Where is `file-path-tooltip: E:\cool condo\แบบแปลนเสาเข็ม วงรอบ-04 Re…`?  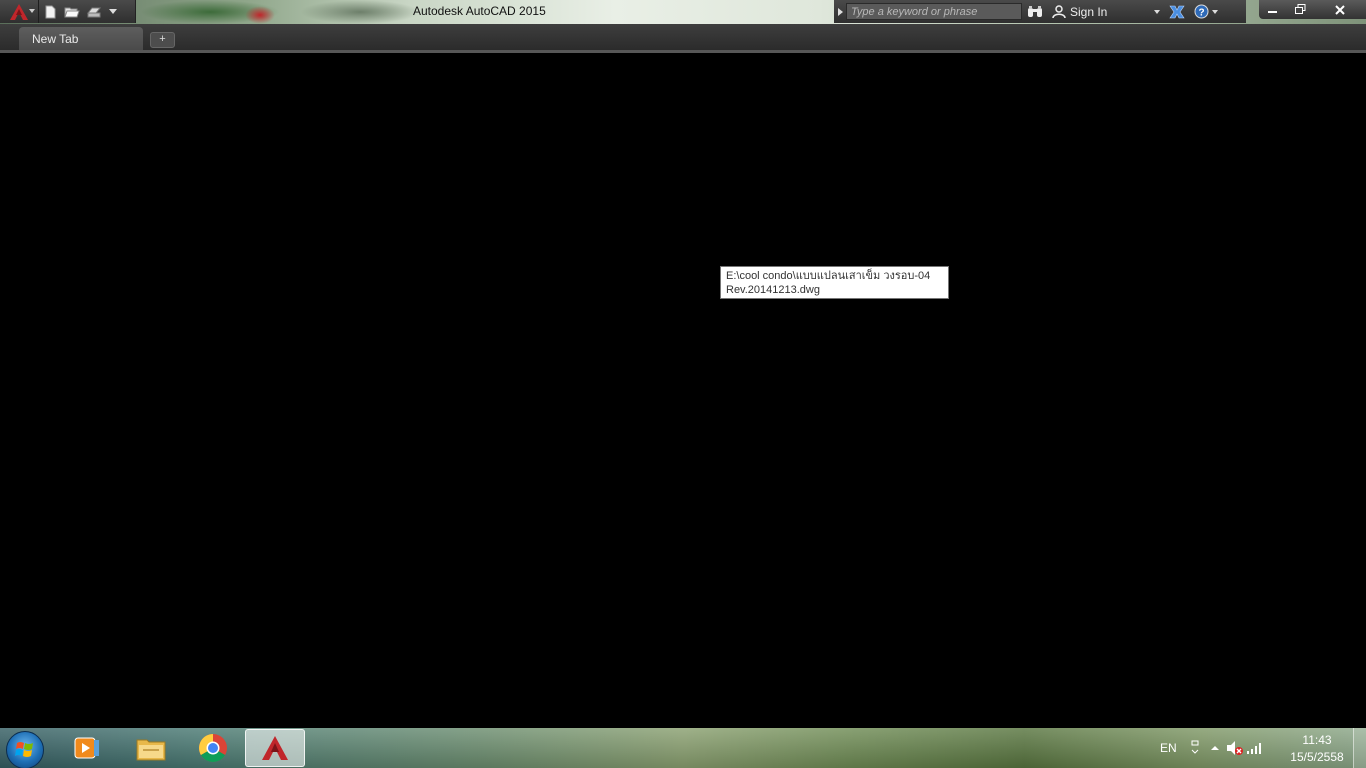
file-path-tooltip: E:\cool condo\แบบแปลนเสาเข็ม วงรอบ-04 Re… is located at coordinates (834, 282).